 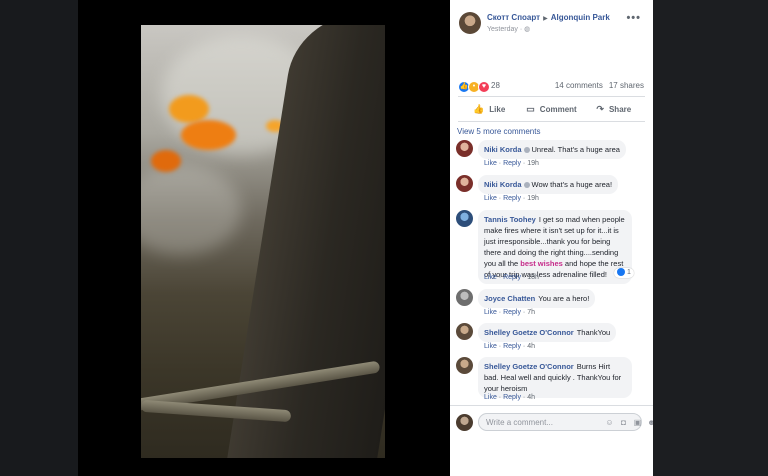 What do you see at coordinates (498, 131) in the screenshot?
I see `view-more-comments-link: View 5 more comments` at bounding box center [498, 131].